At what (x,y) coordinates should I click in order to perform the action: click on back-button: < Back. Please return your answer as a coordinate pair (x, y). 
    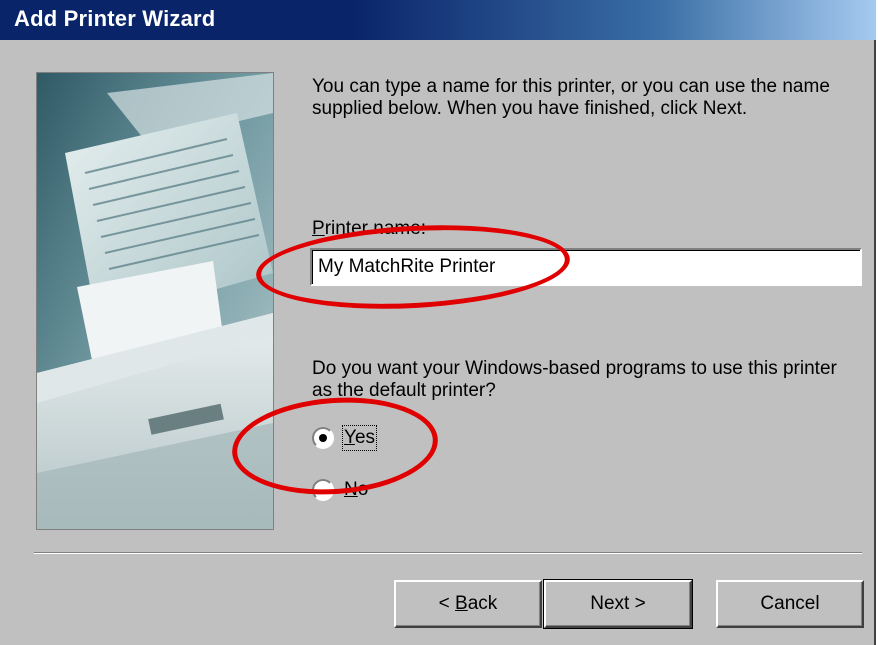
    Looking at the image, I should click on (468, 604).